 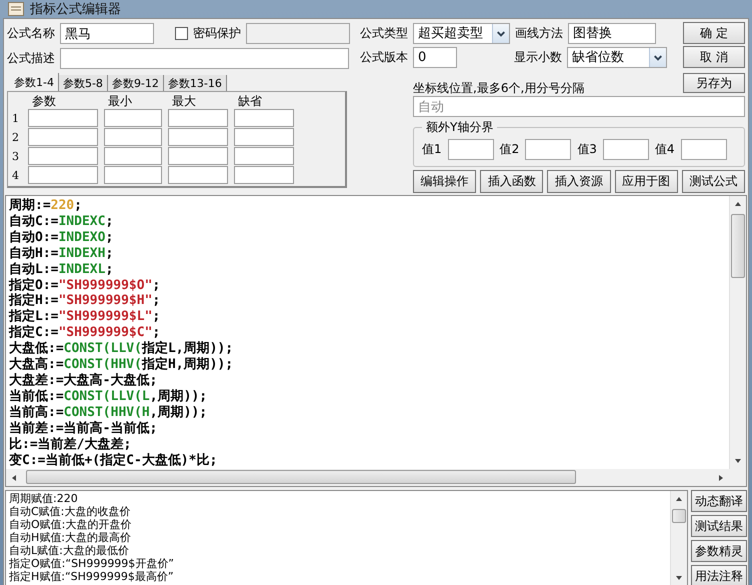 What do you see at coordinates (16, 9) in the screenshot?
I see `window-icon` at bounding box center [16, 9].